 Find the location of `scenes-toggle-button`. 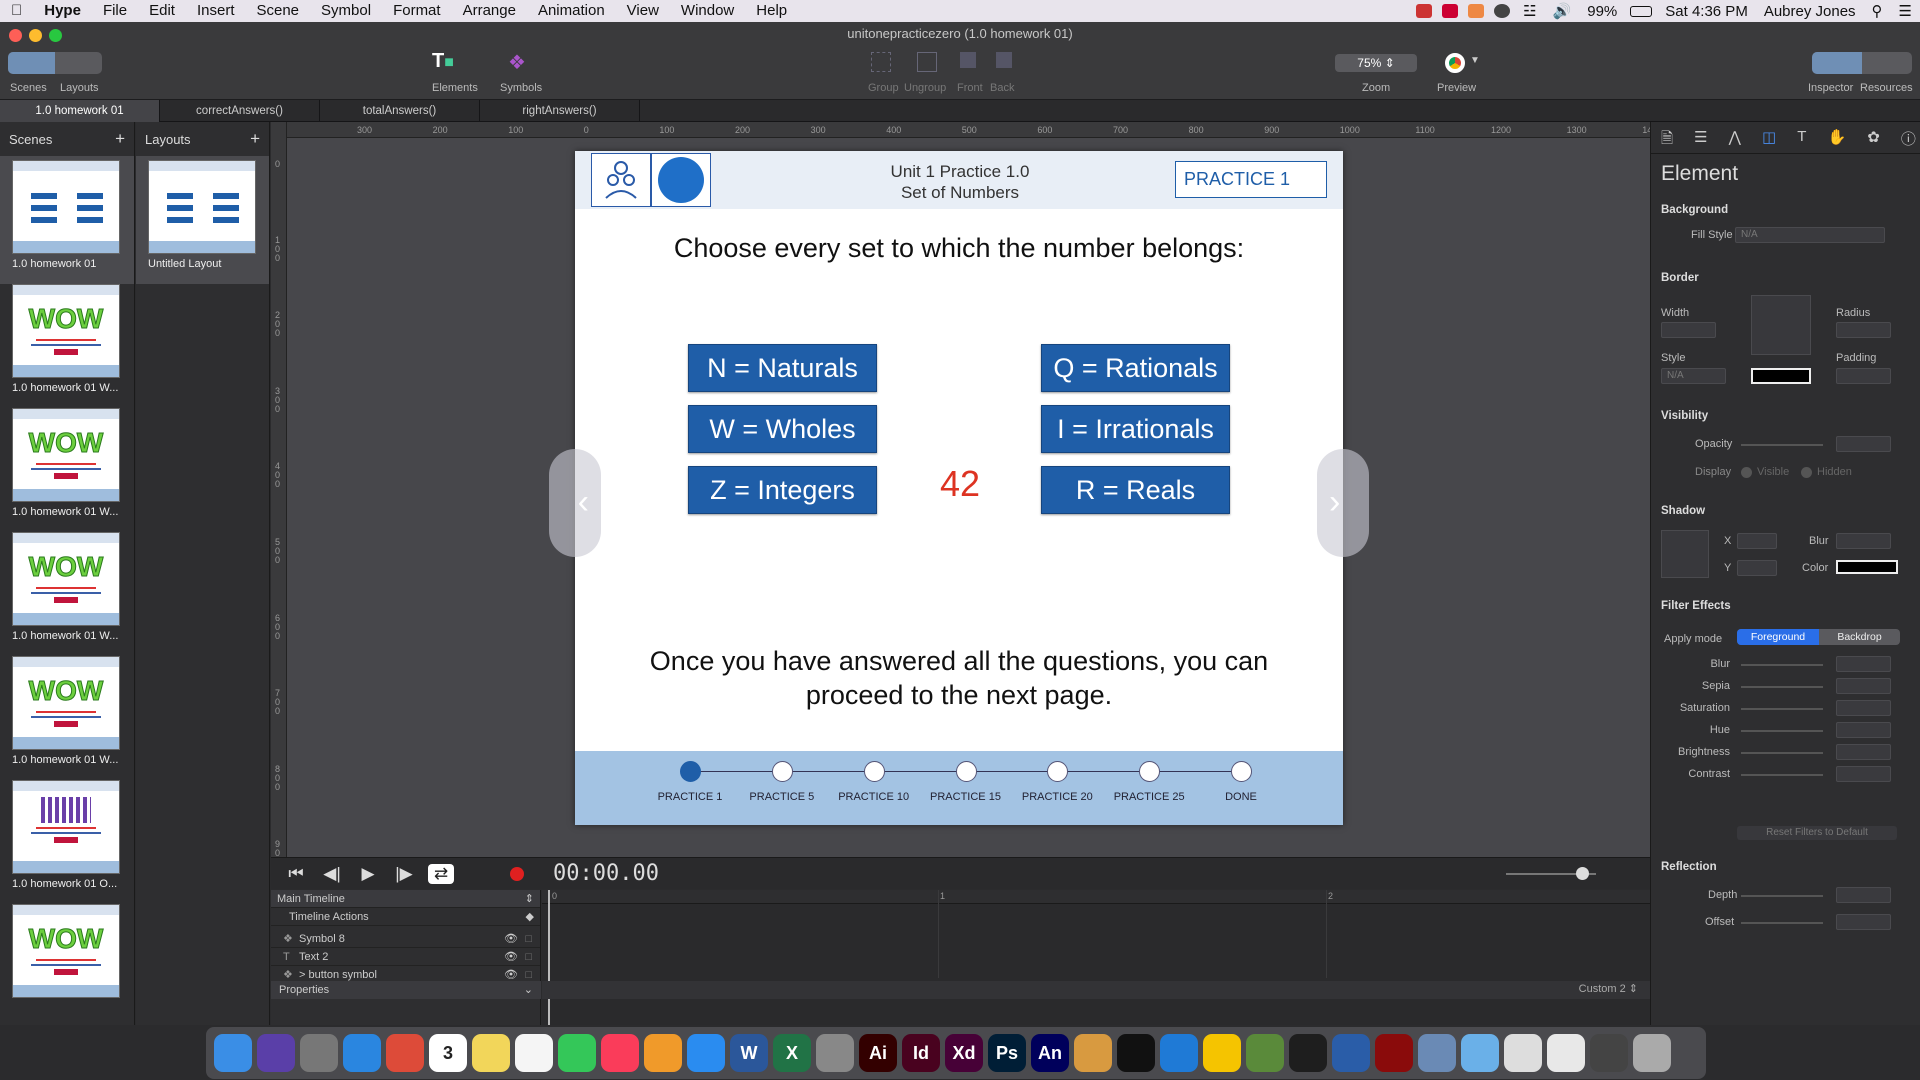

scenes-toggle-button is located at coordinates (31, 63).